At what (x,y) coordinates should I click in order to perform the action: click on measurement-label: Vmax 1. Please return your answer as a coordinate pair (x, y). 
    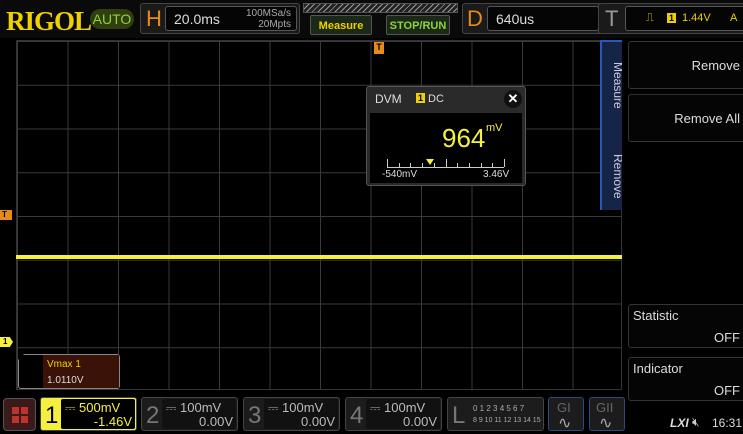
    Looking at the image, I should click on (64, 364).